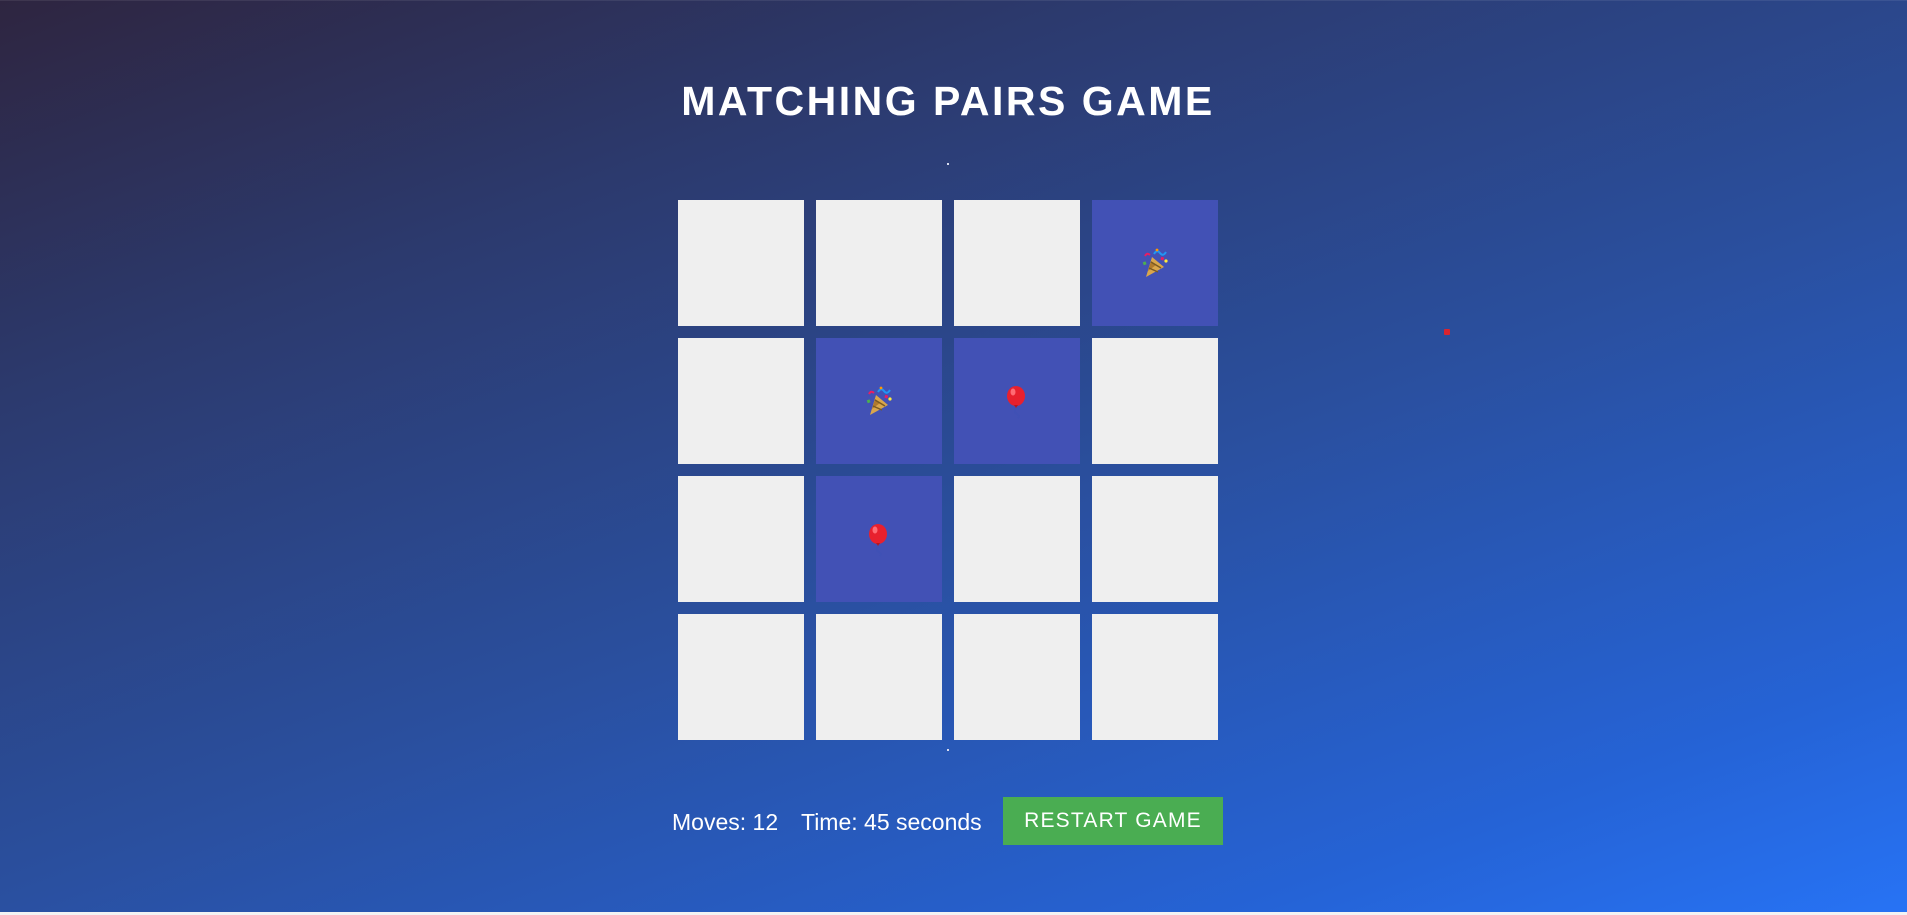 The width and height of the screenshot is (1907, 915). I want to click on game-controls: Moves: 12 Time: 45 seconds RESTART GAME, so click(953, 821).